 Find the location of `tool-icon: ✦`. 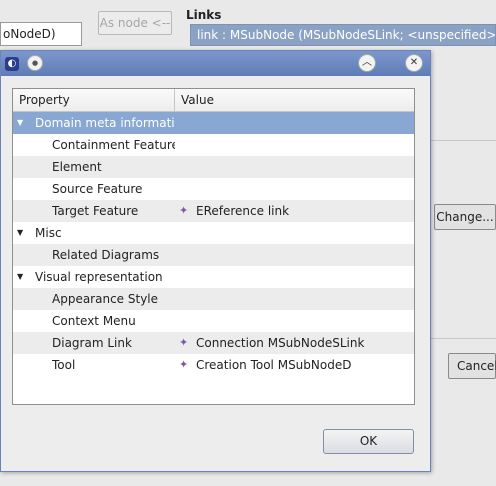

tool-icon: ✦ is located at coordinates (184, 364).